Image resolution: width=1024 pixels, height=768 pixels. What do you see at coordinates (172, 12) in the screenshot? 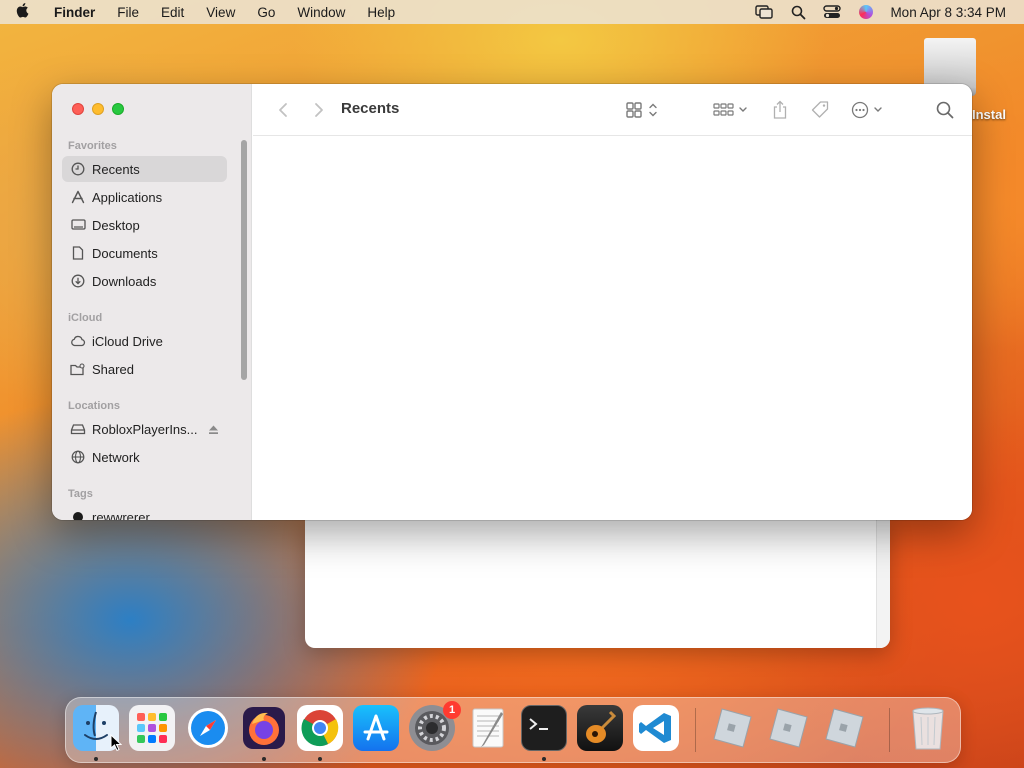
I see `menu-edit: Edit` at bounding box center [172, 12].